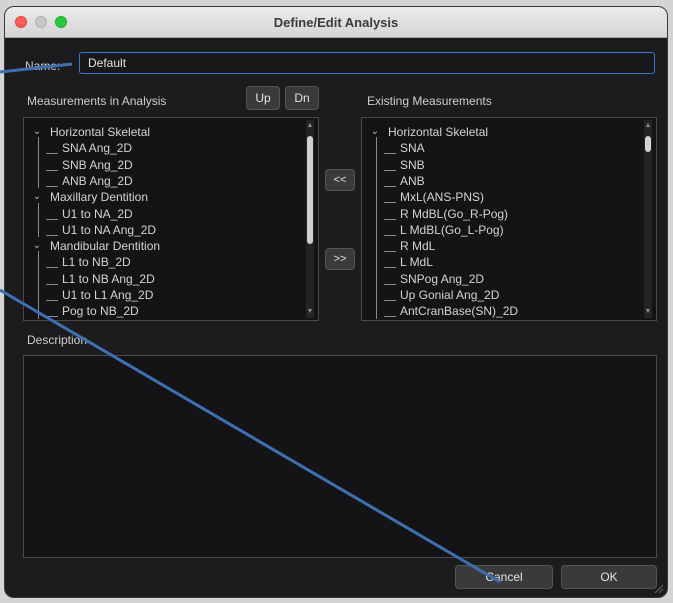 This screenshot has height=603, width=673. Describe the element at coordinates (97, 181) in the screenshot. I see `tree-item: ANB Ang_2D` at that location.